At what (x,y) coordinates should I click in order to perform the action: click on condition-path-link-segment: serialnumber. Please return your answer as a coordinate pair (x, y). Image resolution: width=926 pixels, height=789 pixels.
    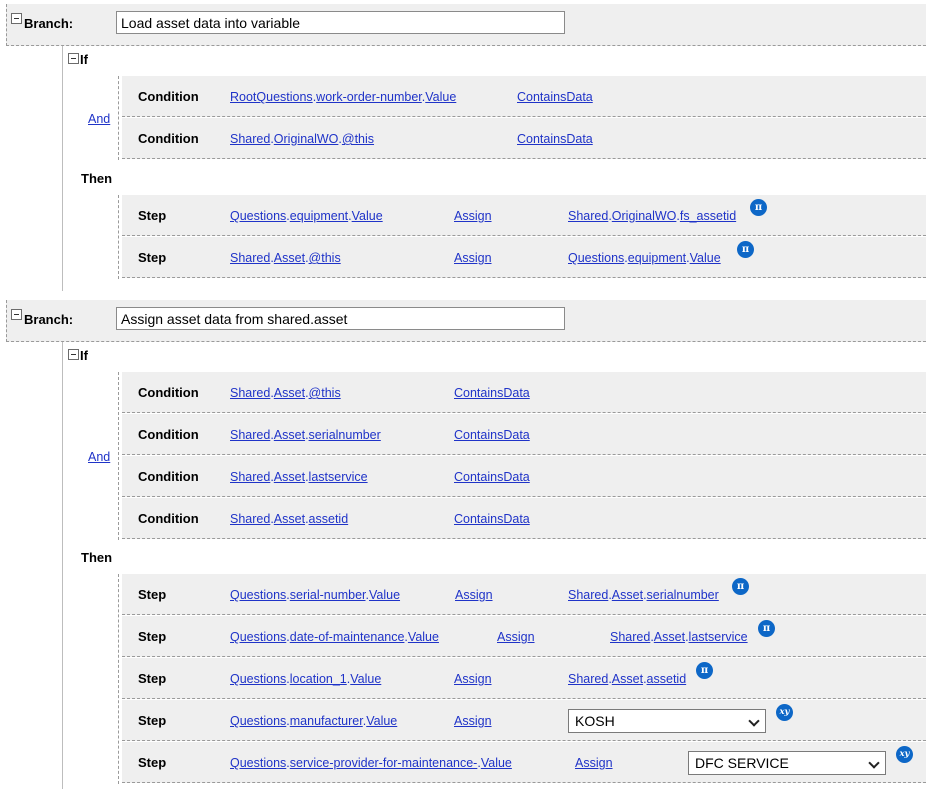
    Looking at the image, I should click on (345, 435).